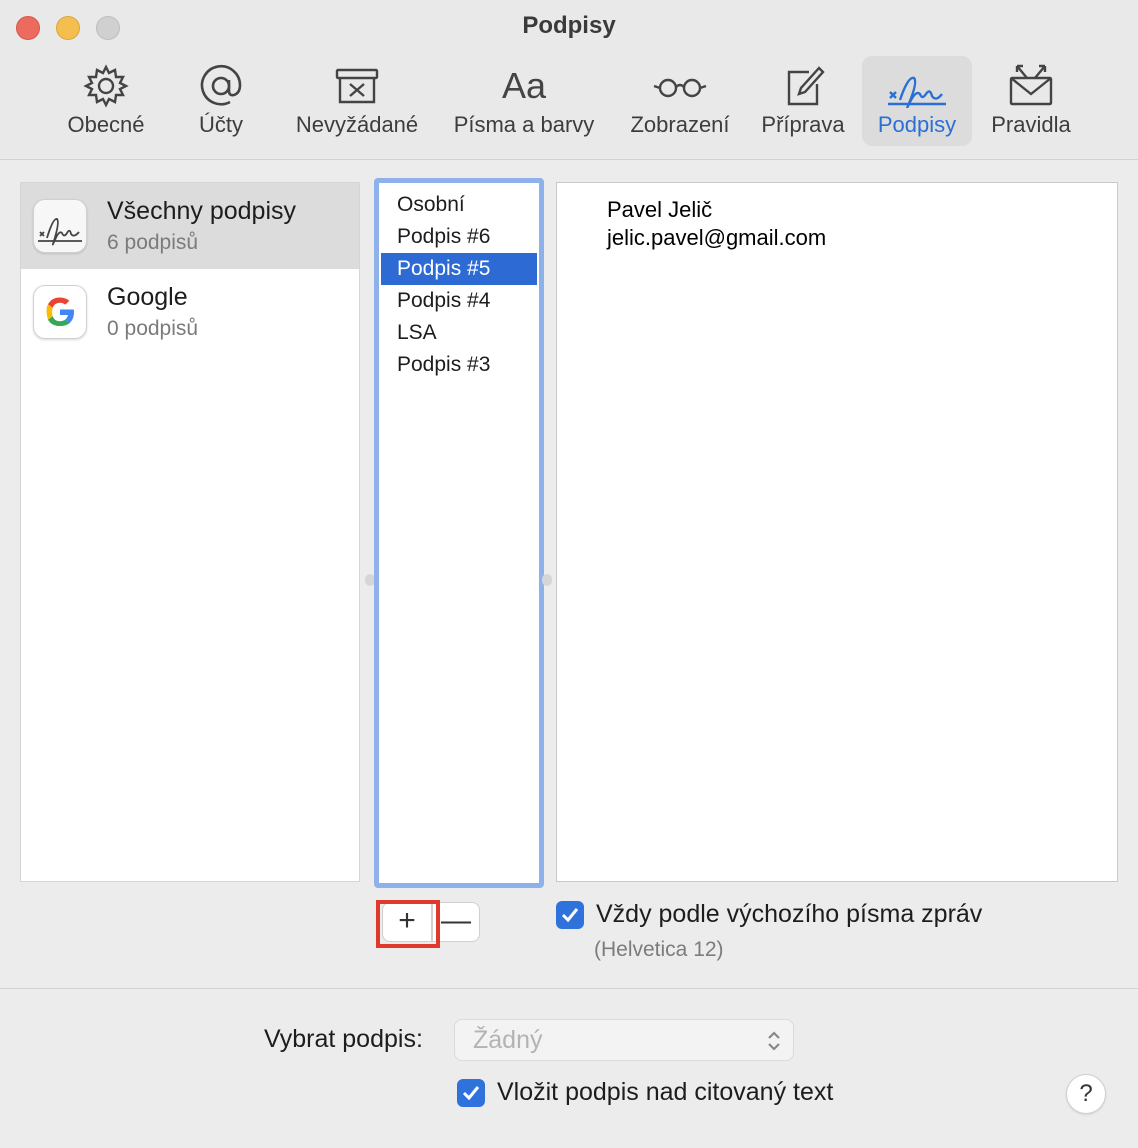 This screenshot has height=1148, width=1138. I want to click on tab-composing: Příprava, so click(803, 101).